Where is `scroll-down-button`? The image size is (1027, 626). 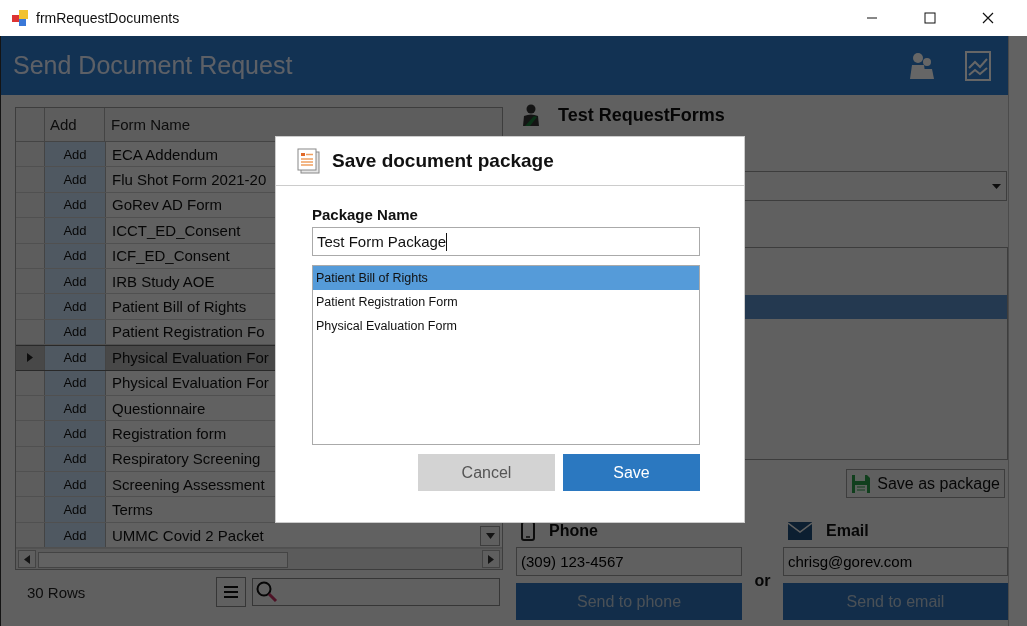 scroll-down-button is located at coordinates (490, 536).